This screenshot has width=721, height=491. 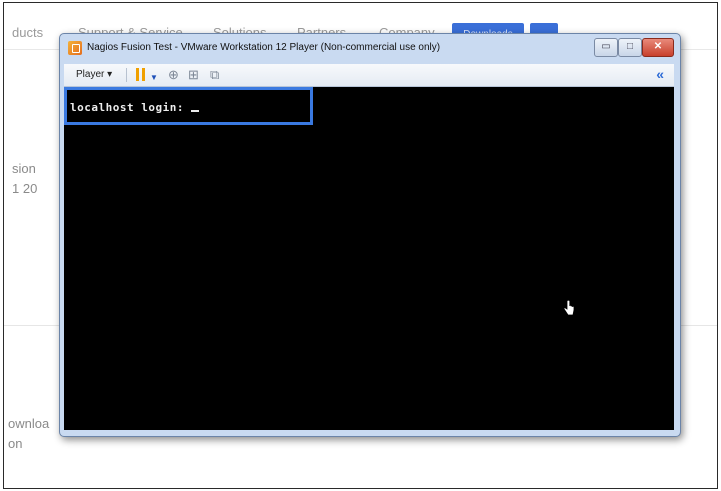 I want to click on hand-pointer-icon, so click(x=569, y=308).